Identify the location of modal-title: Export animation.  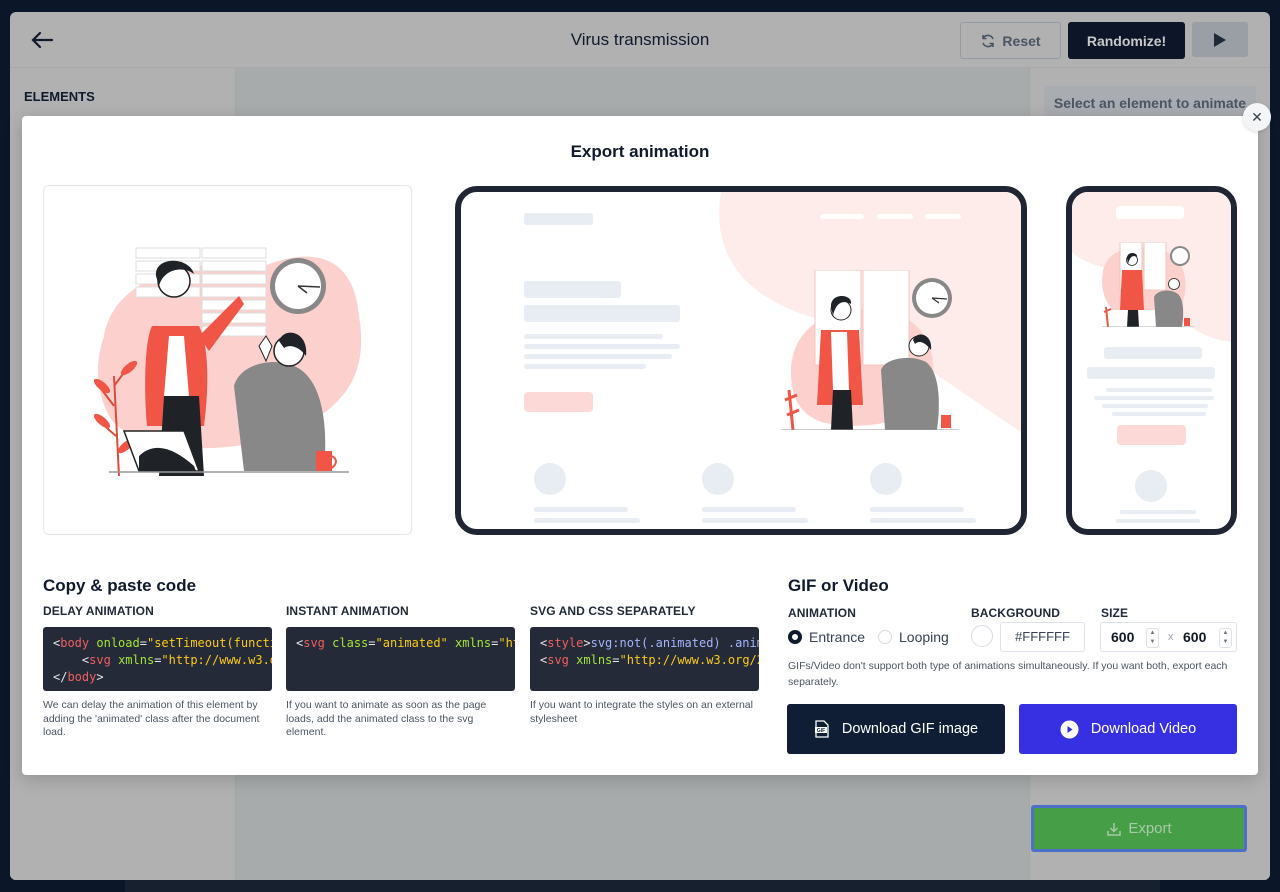
(640, 151).